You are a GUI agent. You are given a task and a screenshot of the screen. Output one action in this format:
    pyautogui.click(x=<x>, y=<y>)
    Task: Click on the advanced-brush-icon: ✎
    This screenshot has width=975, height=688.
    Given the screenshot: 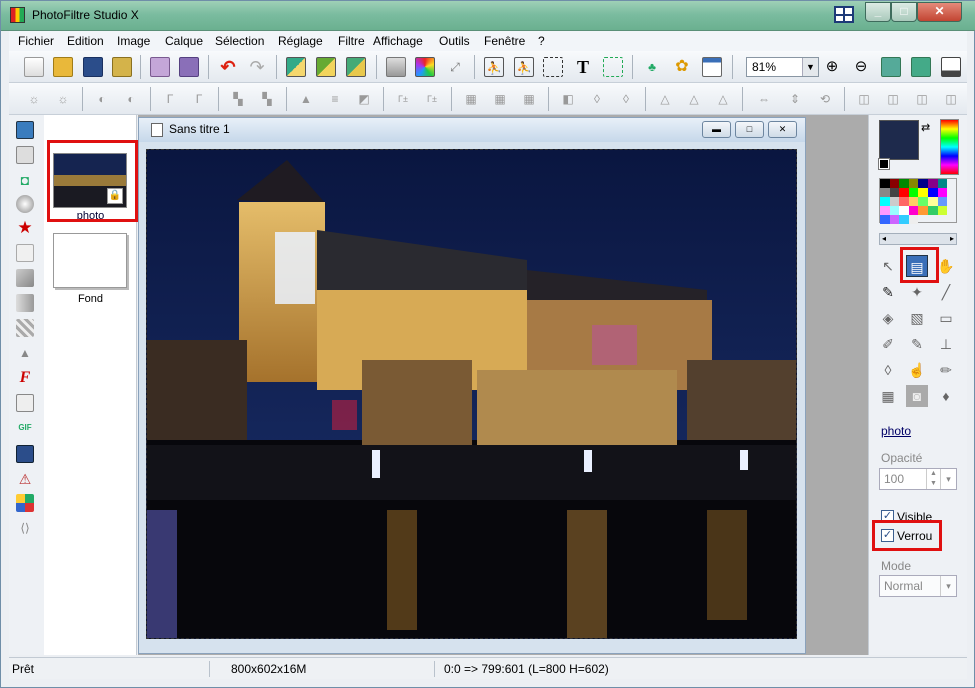 What is the action you would take?
    pyautogui.click(x=917, y=344)
    